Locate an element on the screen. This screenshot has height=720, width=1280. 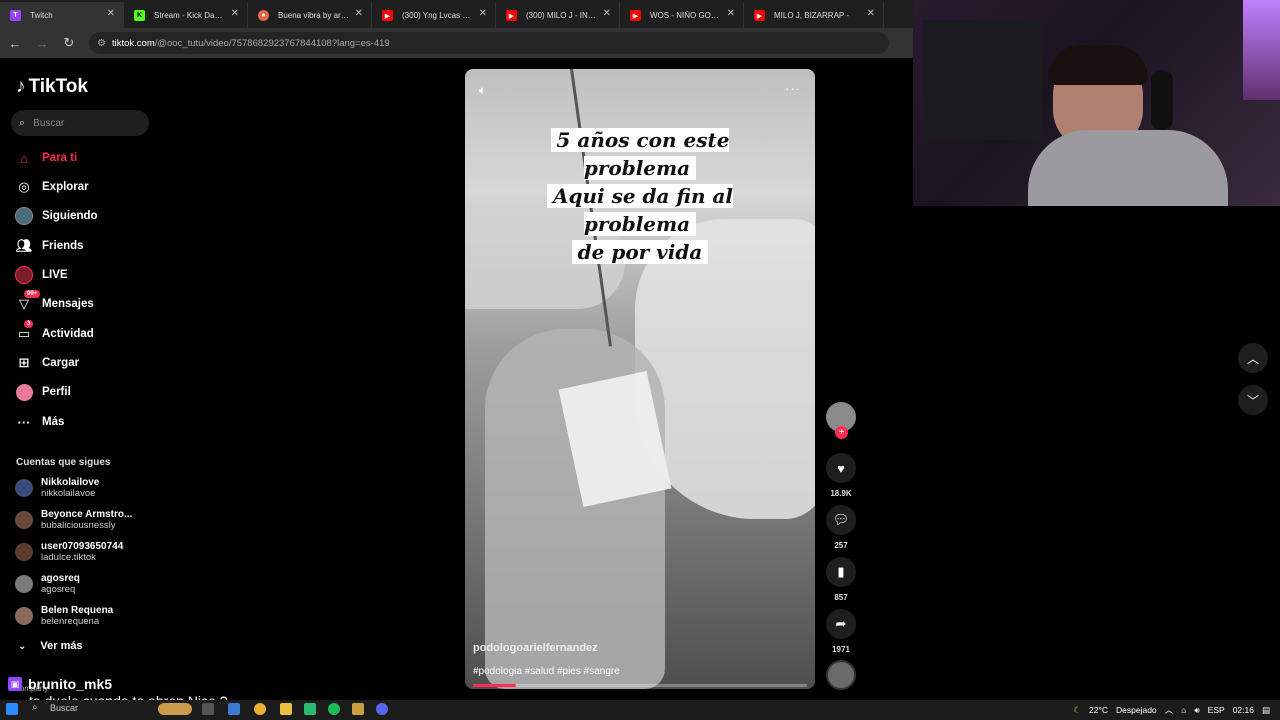
site-info-icon: ⚙ is located at coordinates (101, 43).